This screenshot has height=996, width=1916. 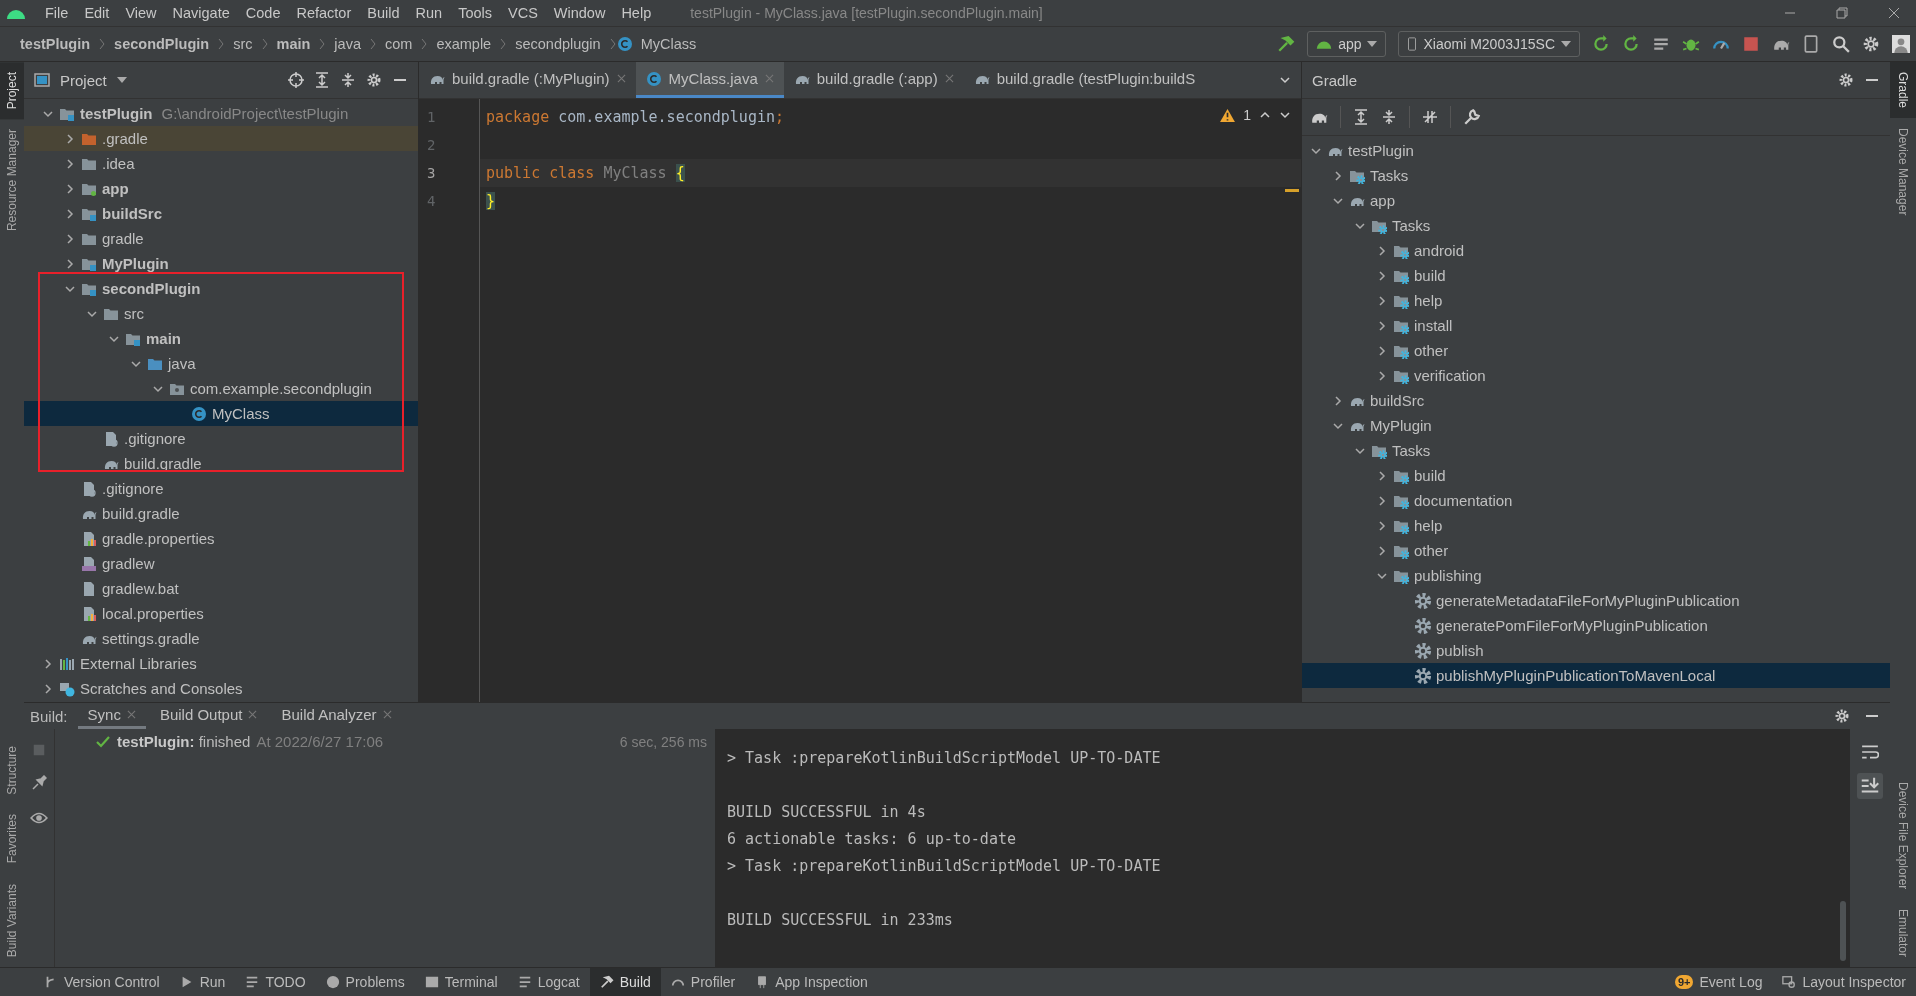 What do you see at coordinates (202, 982) in the screenshot?
I see `tool-window-button: Run` at bounding box center [202, 982].